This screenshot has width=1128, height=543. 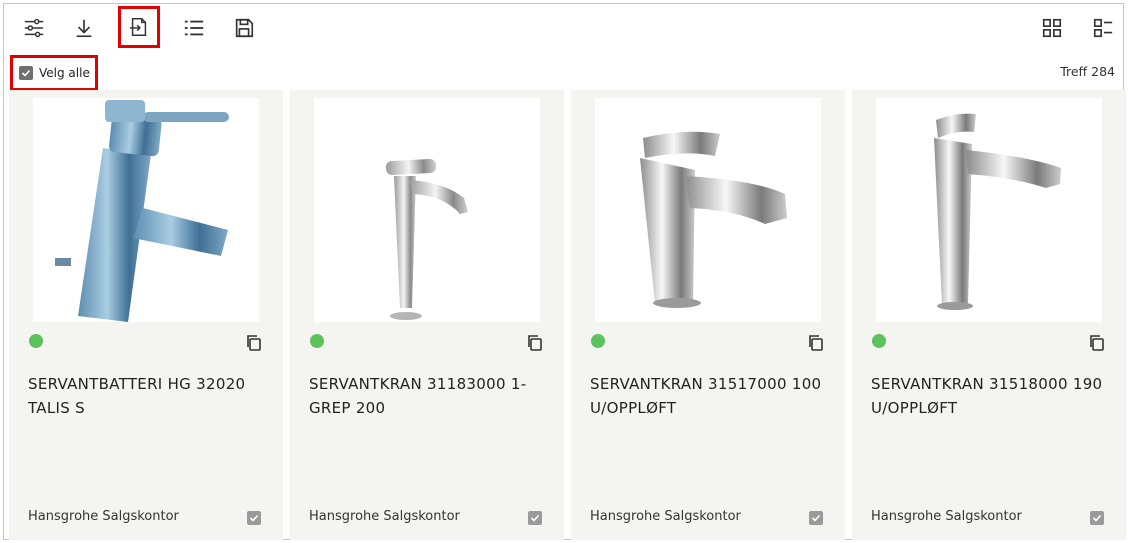 I want to click on grid-view-icon, so click(x=1052, y=28).